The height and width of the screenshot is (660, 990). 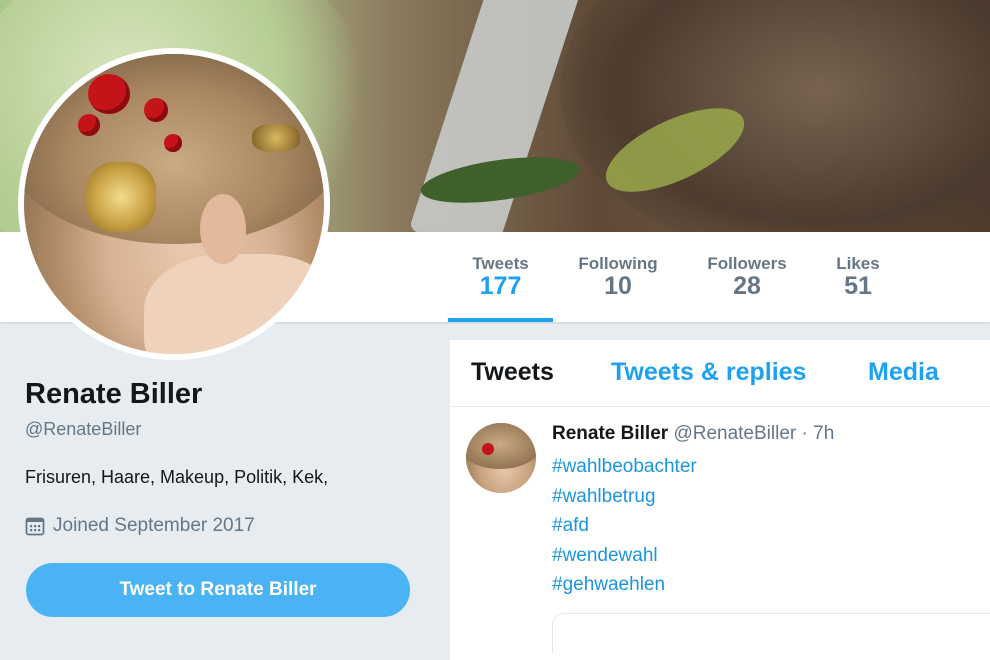 I want to click on hashtag-link: #afd, so click(x=624, y=526).